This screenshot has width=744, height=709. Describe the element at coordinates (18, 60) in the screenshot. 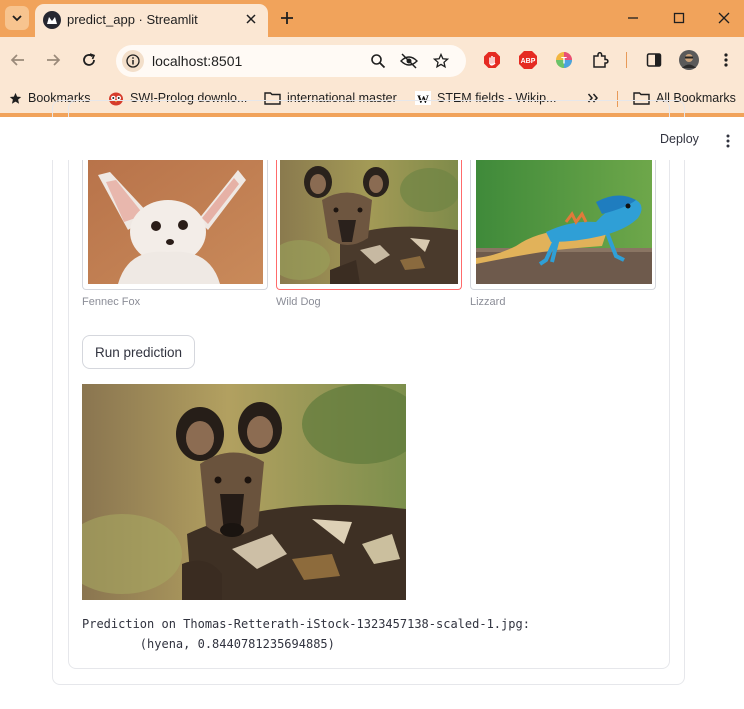

I see `back-arrow-icon` at that location.